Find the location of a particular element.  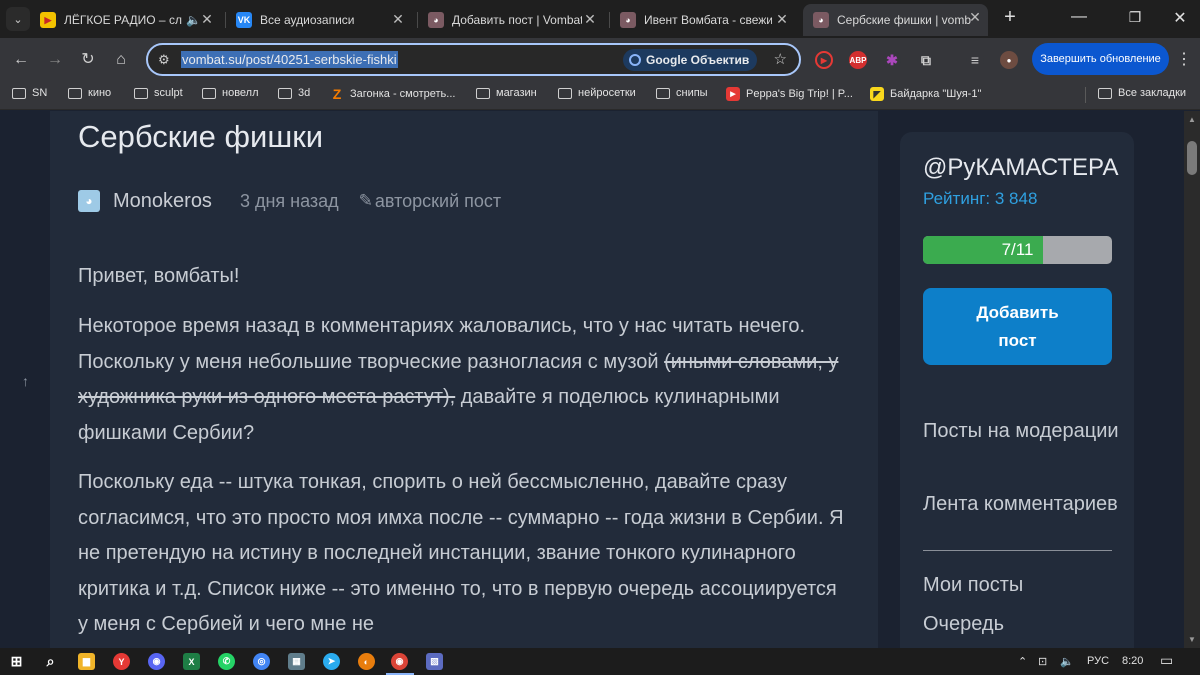

sidebar-link-comments: Лента комментариев is located at coordinates (1023, 504).